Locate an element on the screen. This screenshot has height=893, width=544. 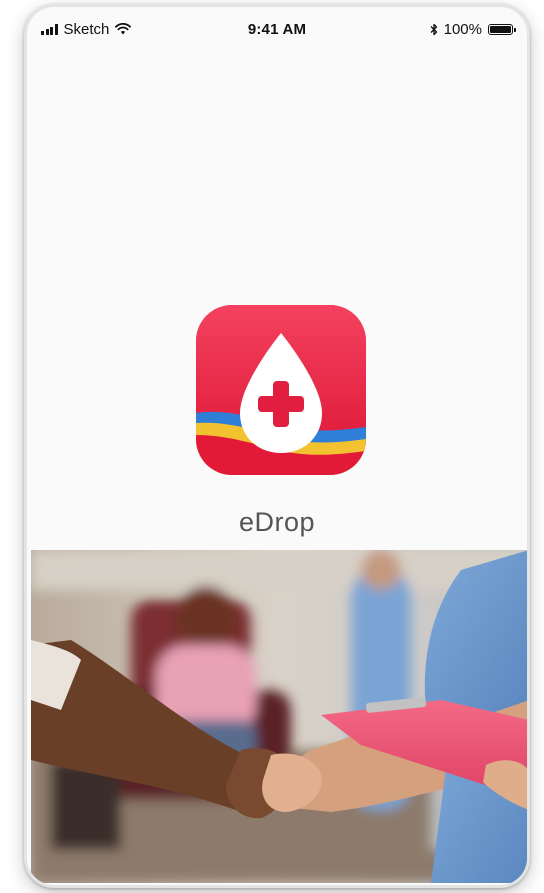
battery-percent: 100% is located at coordinates (462, 29).